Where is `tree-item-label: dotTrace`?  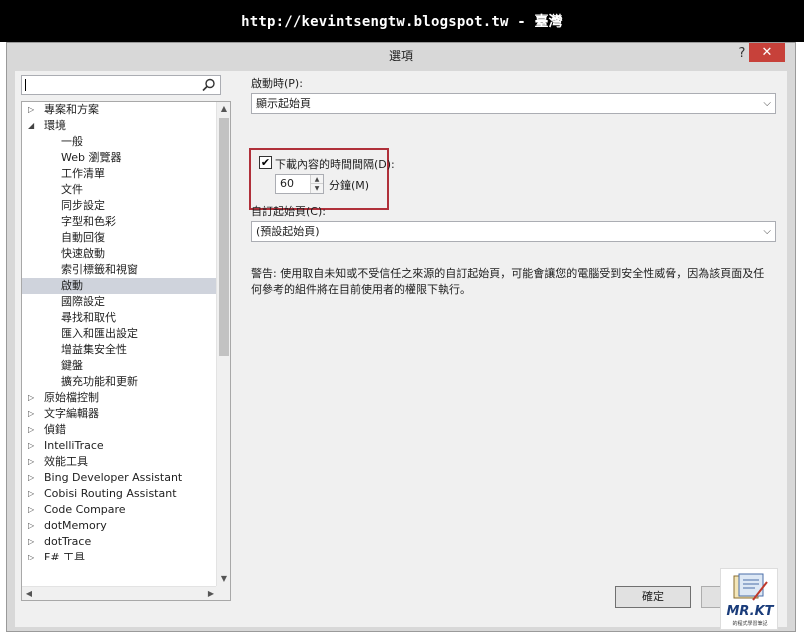 tree-item-label: dotTrace is located at coordinates (68, 541).